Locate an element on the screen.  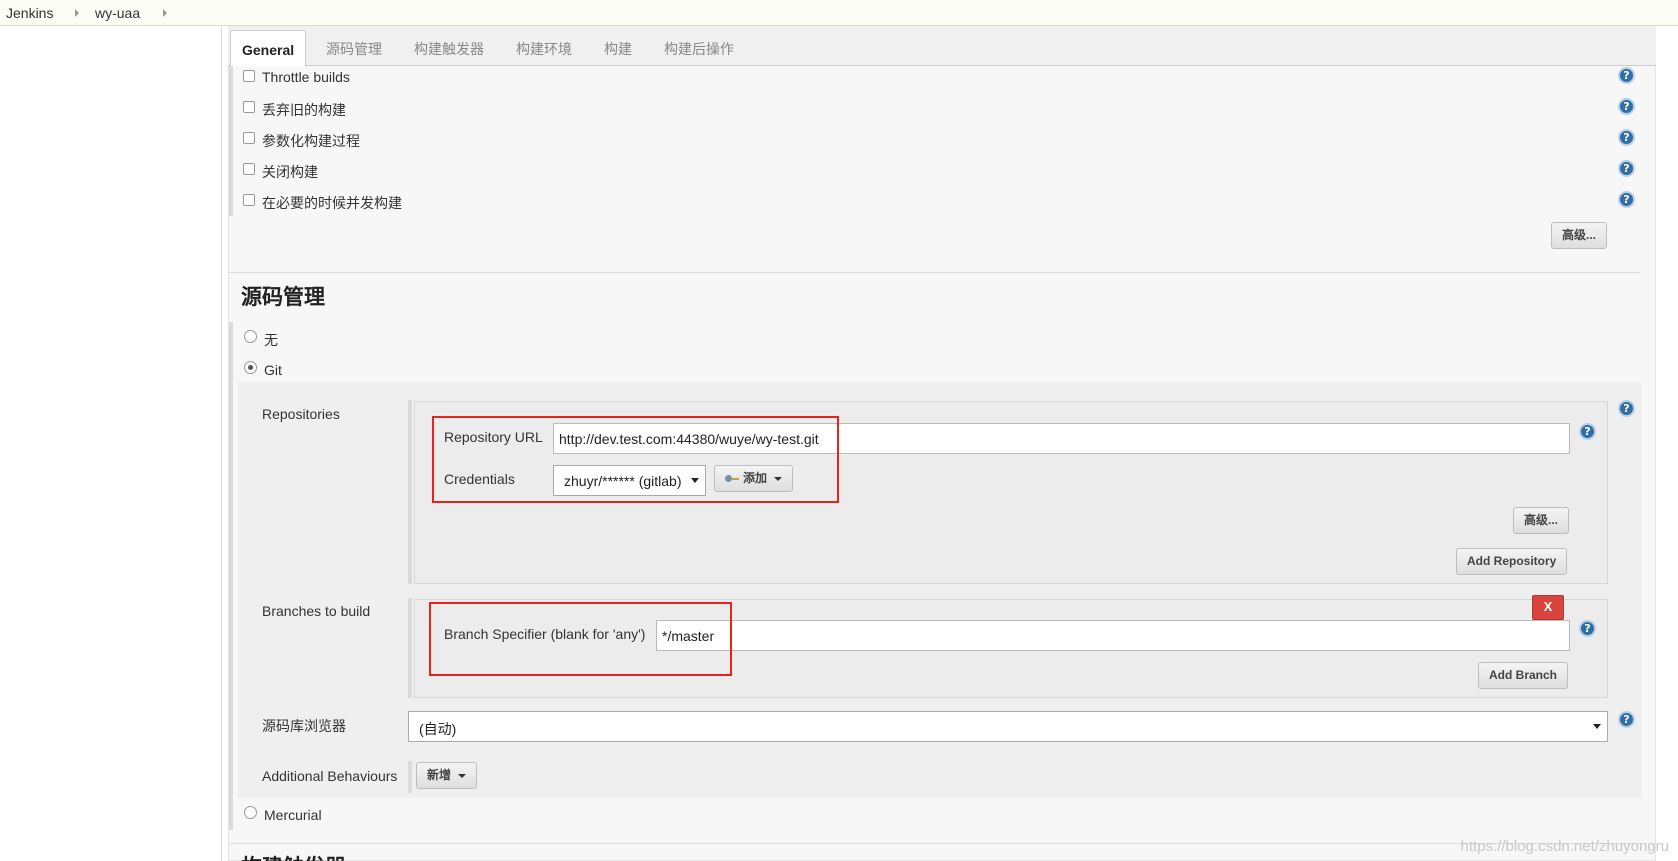
tab-scm: 源码管理 is located at coordinates (354, 49).